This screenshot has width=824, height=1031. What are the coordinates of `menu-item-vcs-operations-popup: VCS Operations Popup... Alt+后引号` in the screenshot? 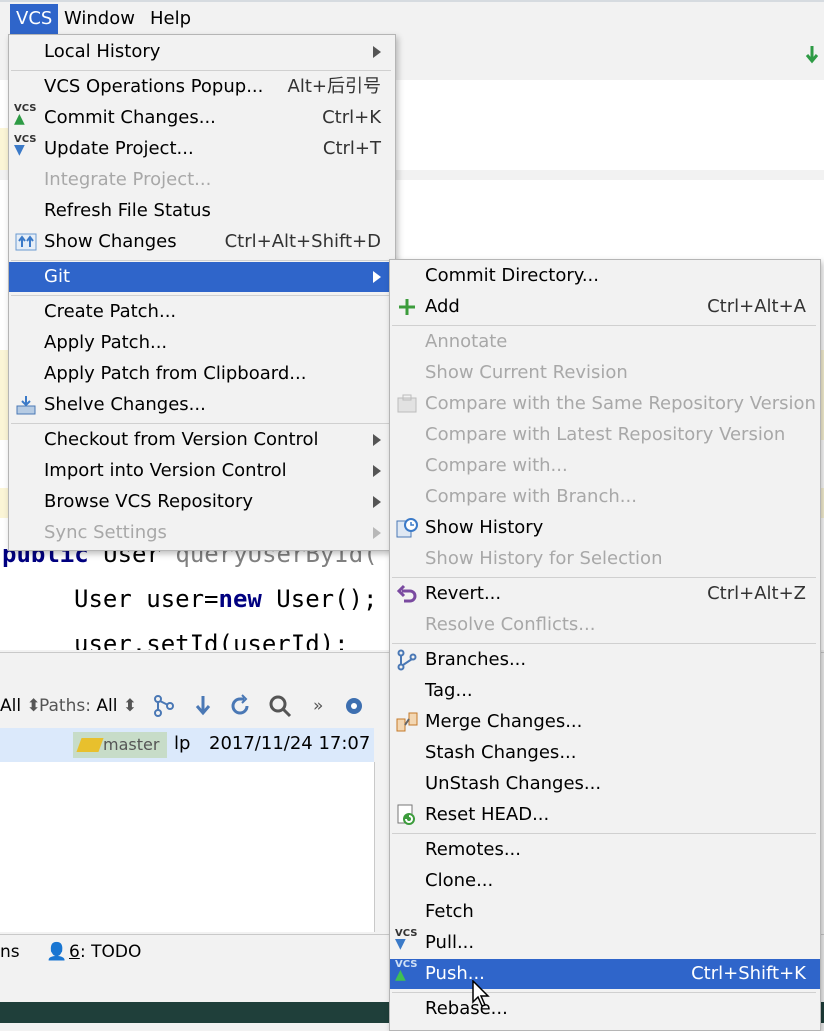 It's located at (202, 87).